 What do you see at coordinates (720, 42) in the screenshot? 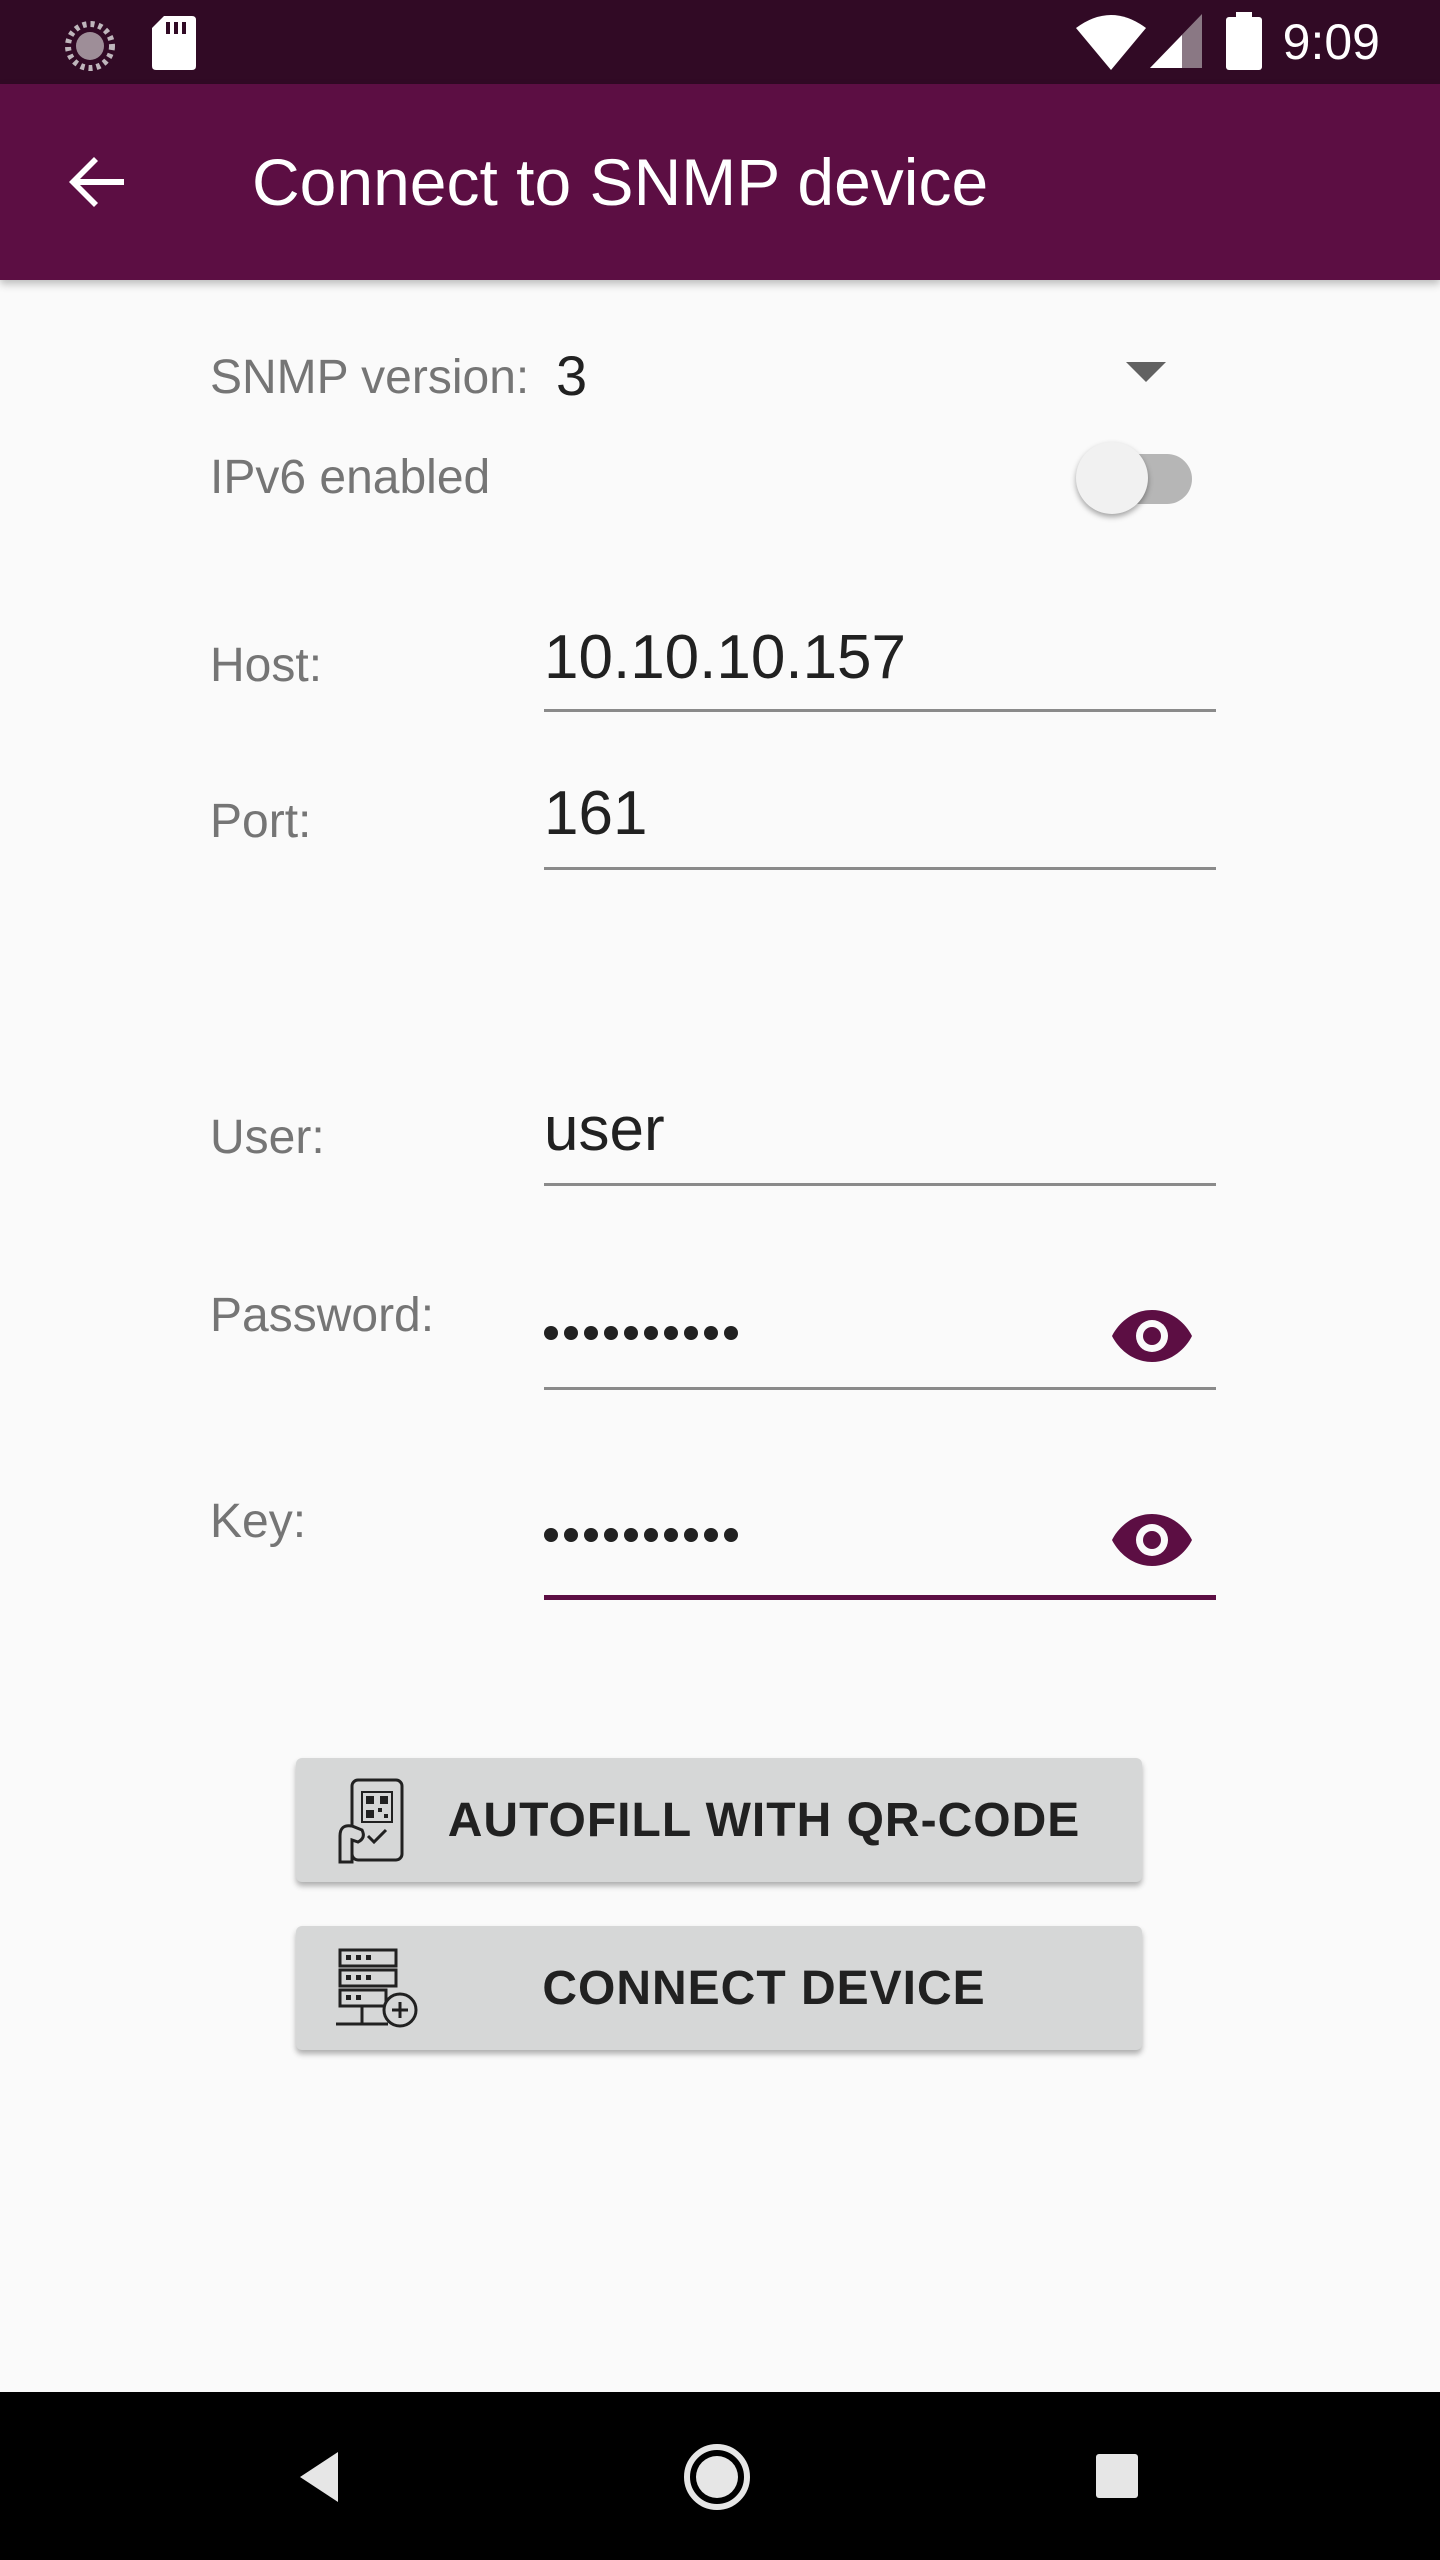
I see `status-bar: 9:09` at bounding box center [720, 42].